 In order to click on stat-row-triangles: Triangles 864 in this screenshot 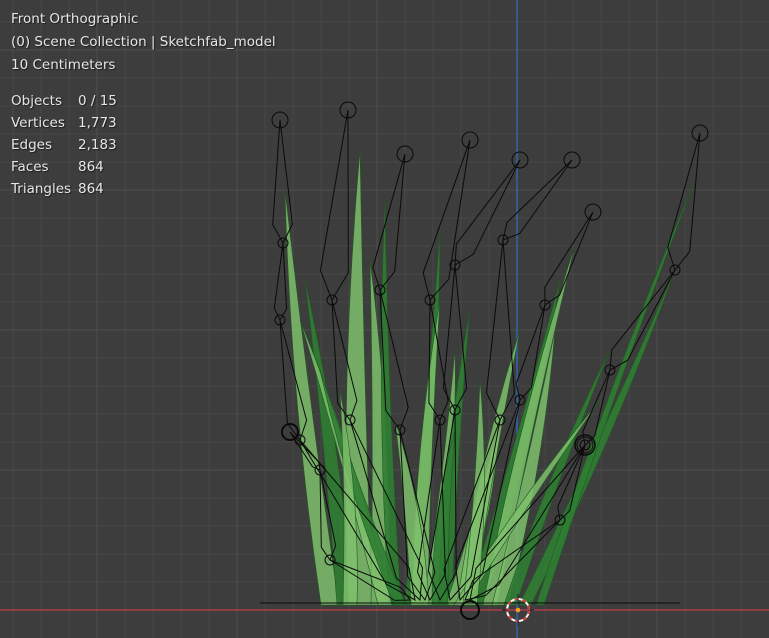, I will do `click(64, 189)`.